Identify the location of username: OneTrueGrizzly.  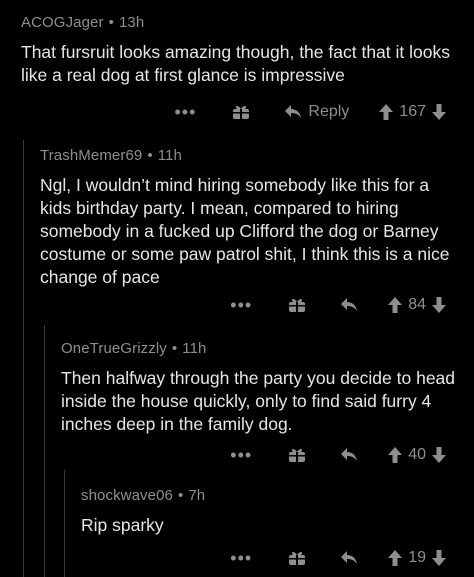
(114, 348).